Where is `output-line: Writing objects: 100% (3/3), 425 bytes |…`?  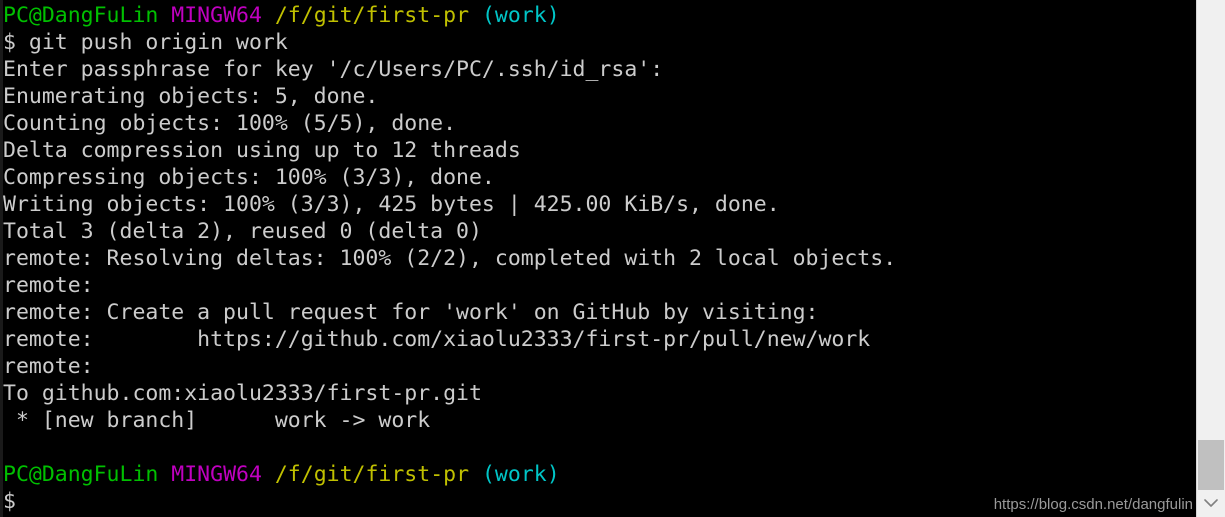 output-line: Writing objects: 100% (3/3), 425 bytes |… is located at coordinates (391, 204).